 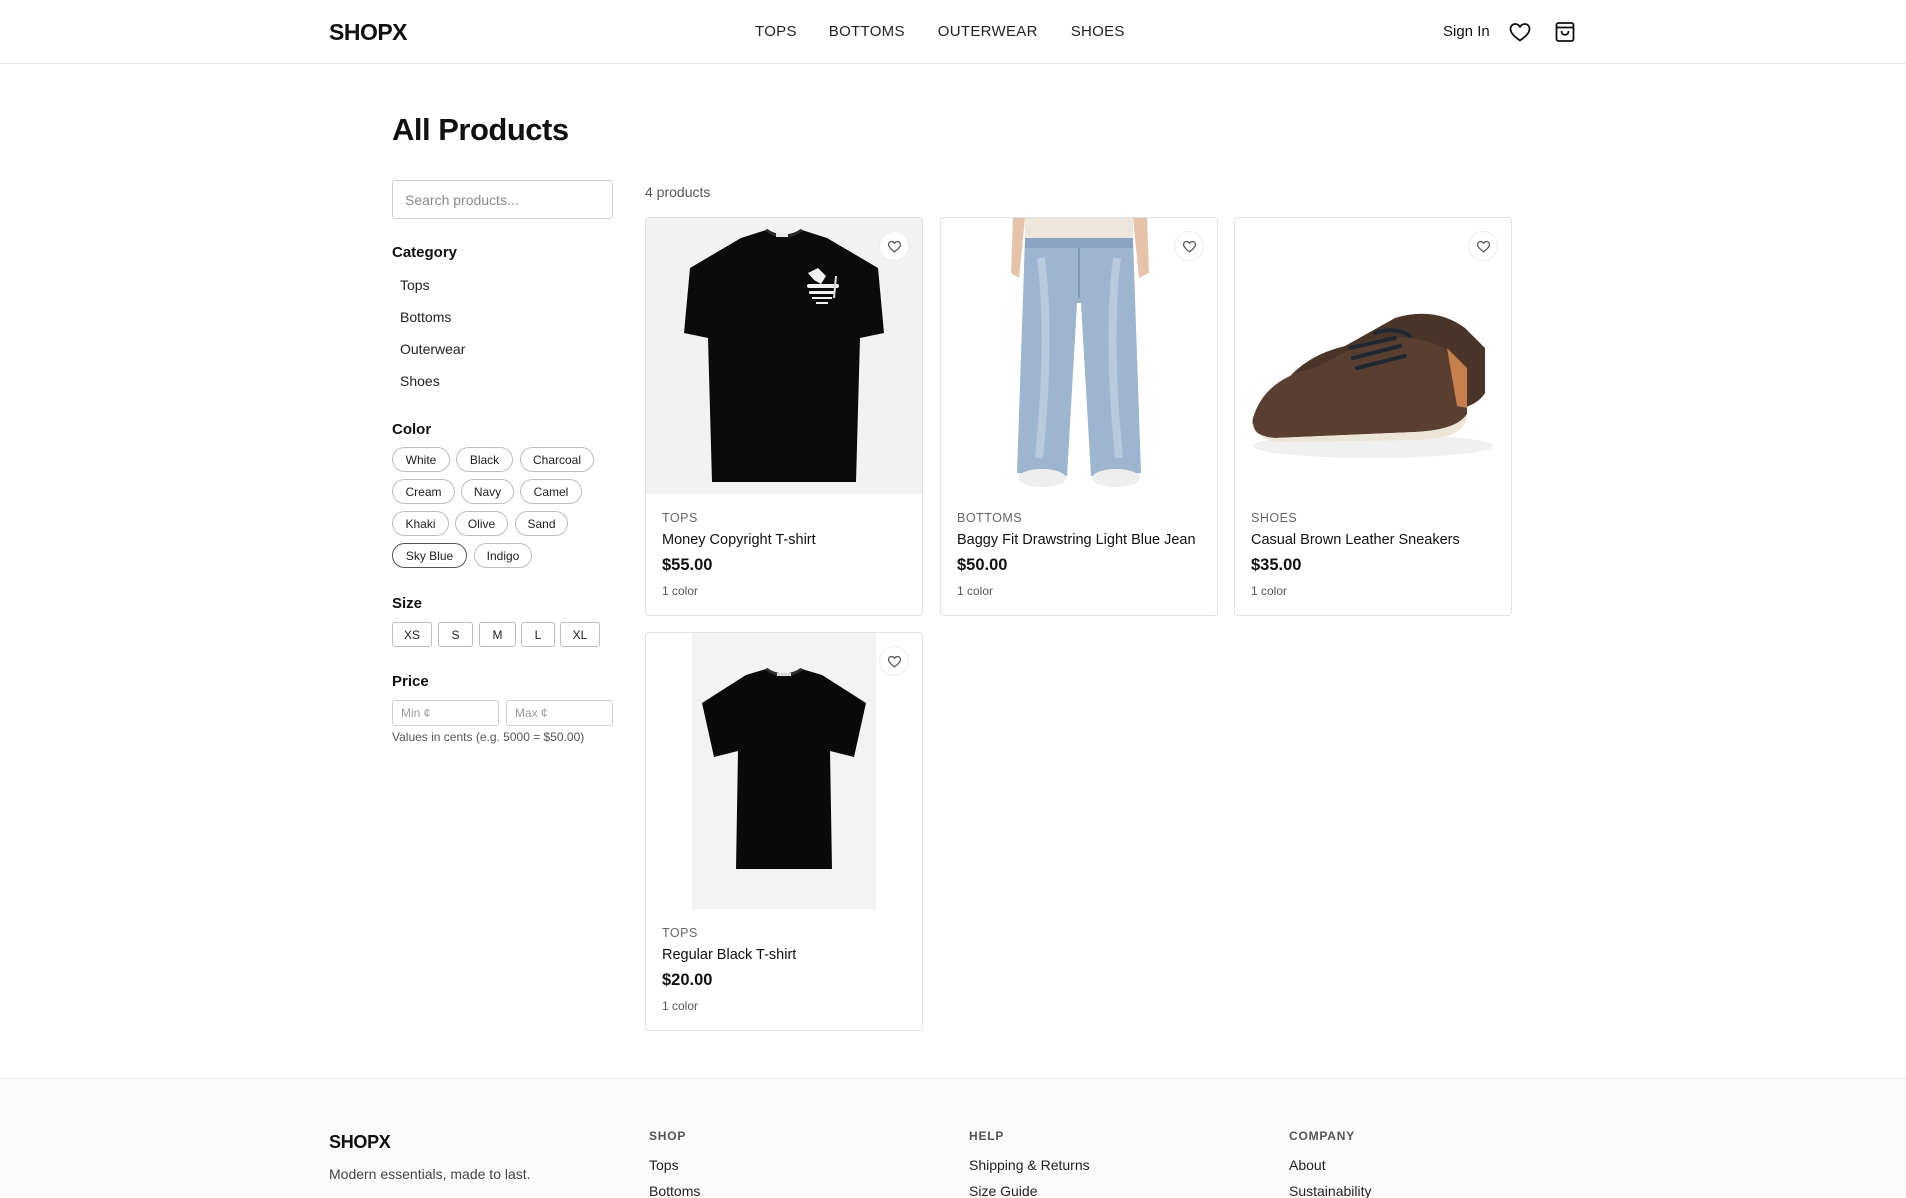 I want to click on category-heading: Category, so click(x=425, y=252).